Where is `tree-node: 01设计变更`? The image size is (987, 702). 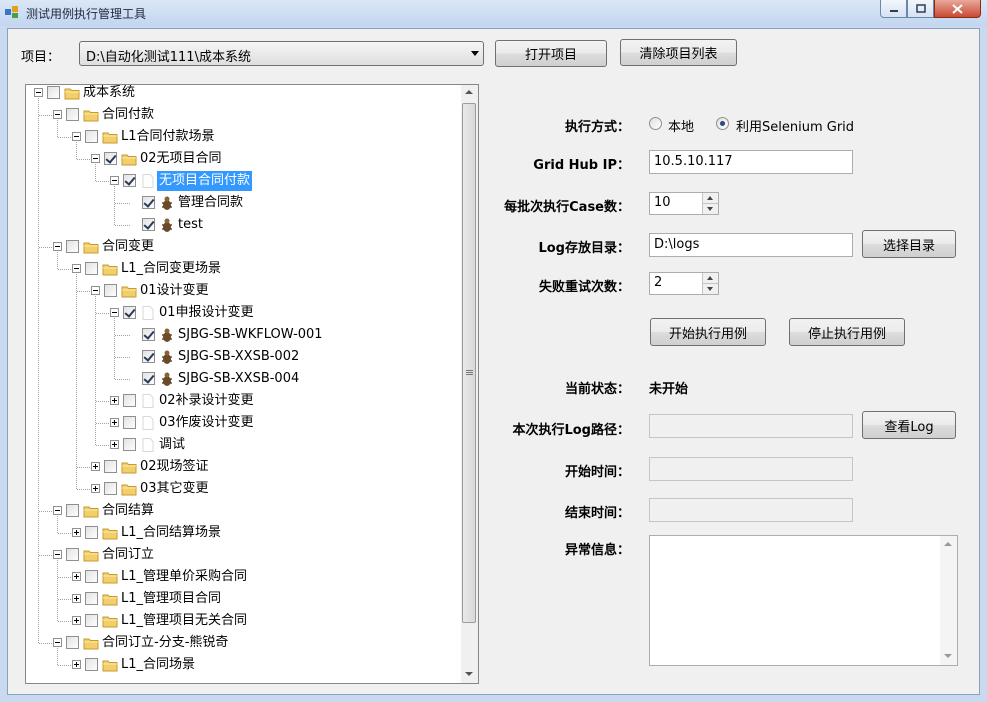 tree-node: 01设计变更 is located at coordinates (244, 291).